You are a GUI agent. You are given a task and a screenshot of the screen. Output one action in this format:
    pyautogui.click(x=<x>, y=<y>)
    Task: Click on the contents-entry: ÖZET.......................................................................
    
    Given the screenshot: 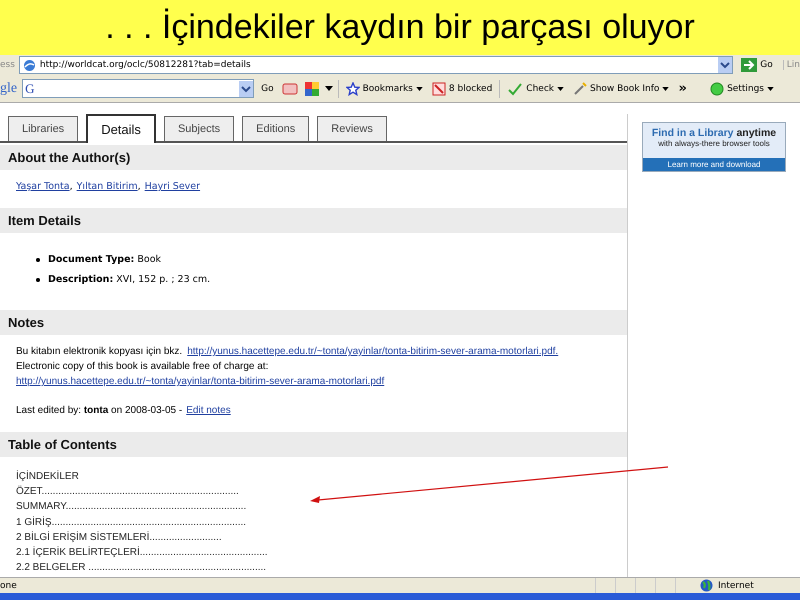 What is the action you would take?
    pyautogui.click(x=128, y=492)
    